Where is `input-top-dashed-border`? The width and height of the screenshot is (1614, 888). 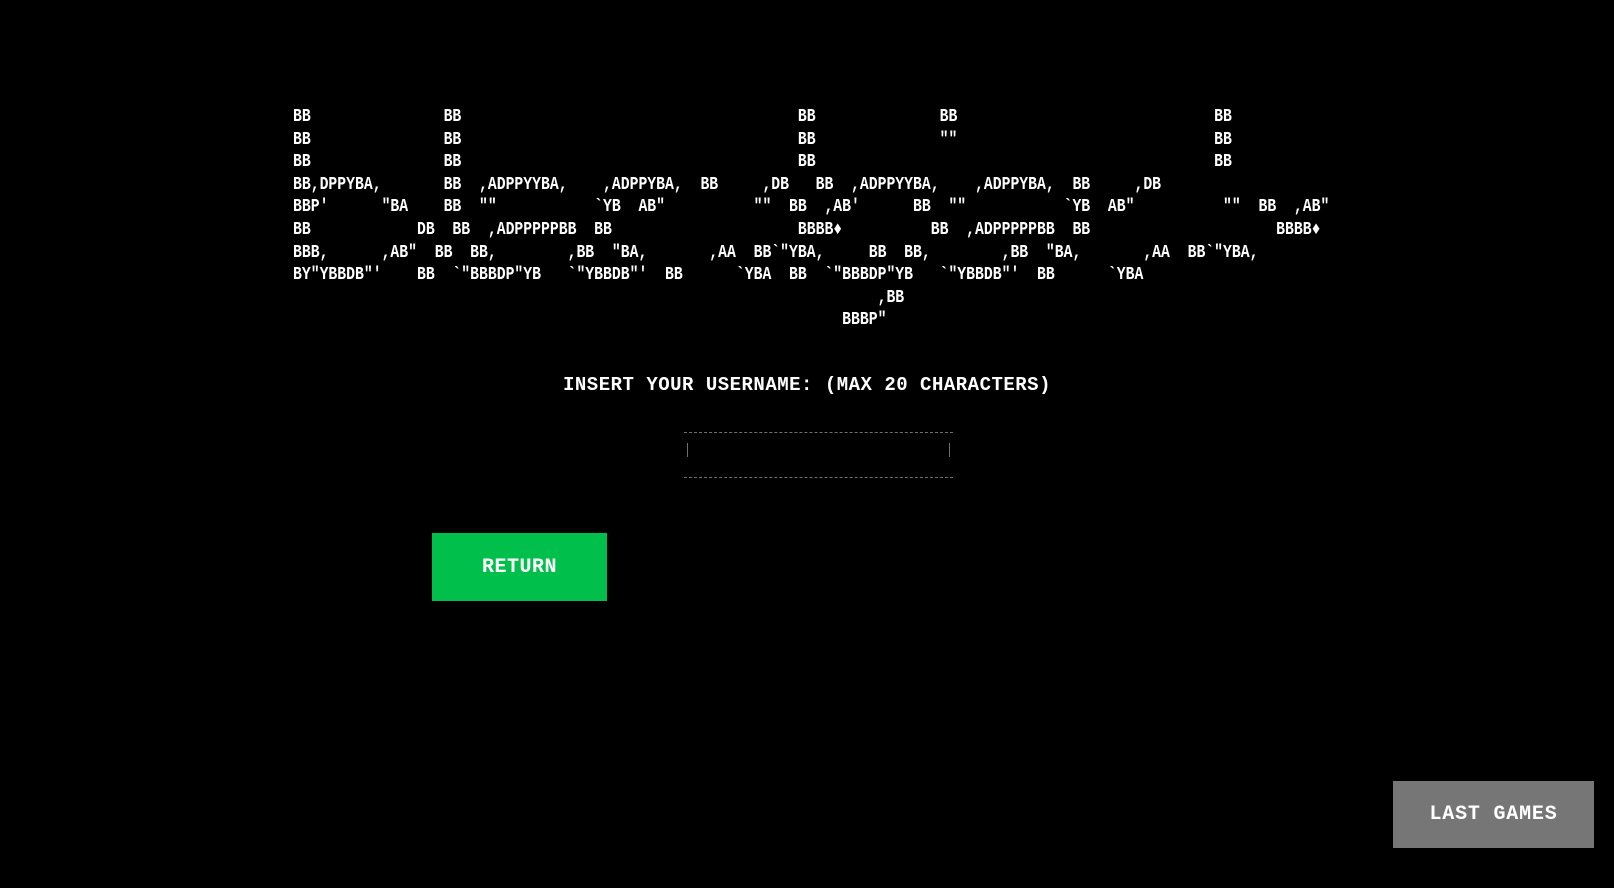
input-top-dashed-border is located at coordinates (818, 432).